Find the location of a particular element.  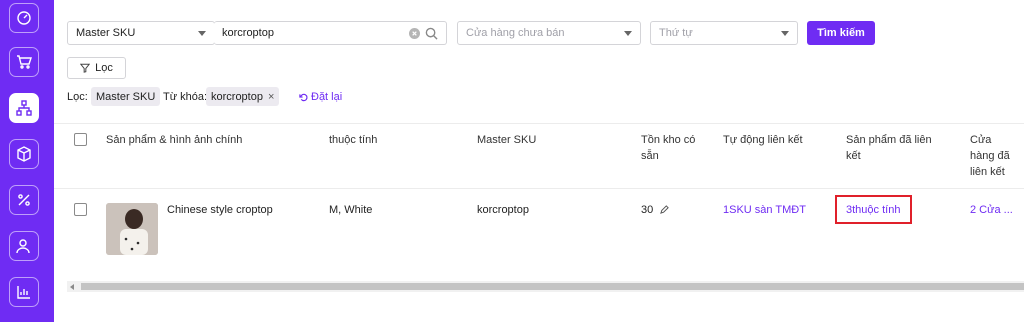

sidebar-item-dashboard is located at coordinates (24, 18).